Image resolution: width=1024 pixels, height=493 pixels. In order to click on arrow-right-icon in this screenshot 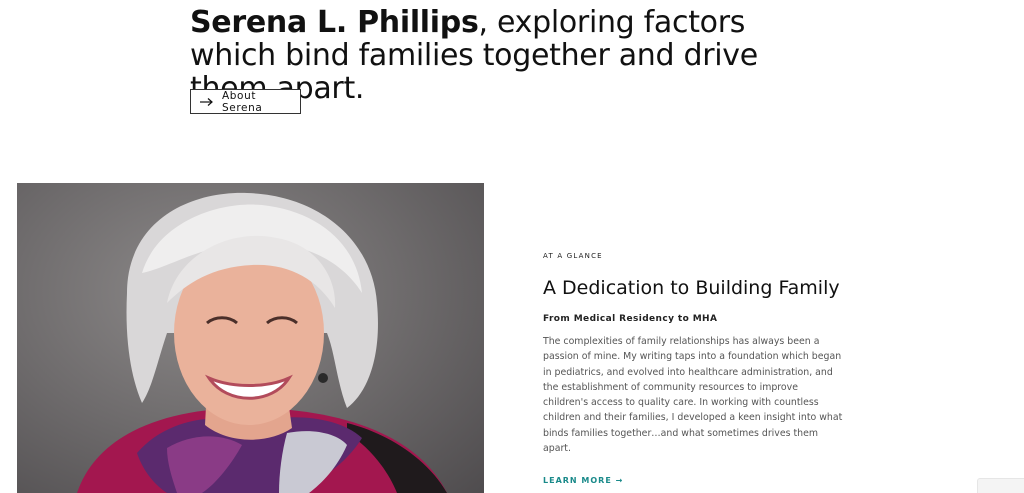, I will do `click(207, 102)`.